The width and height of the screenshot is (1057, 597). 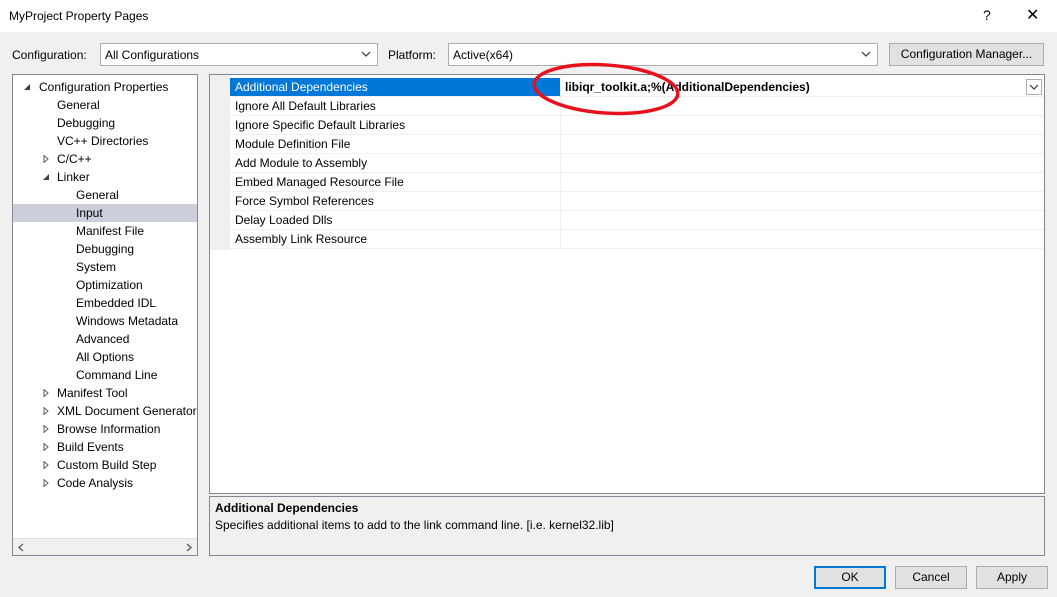 I want to click on tree-item-label: Embedded IDL, so click(x=116, y=303).